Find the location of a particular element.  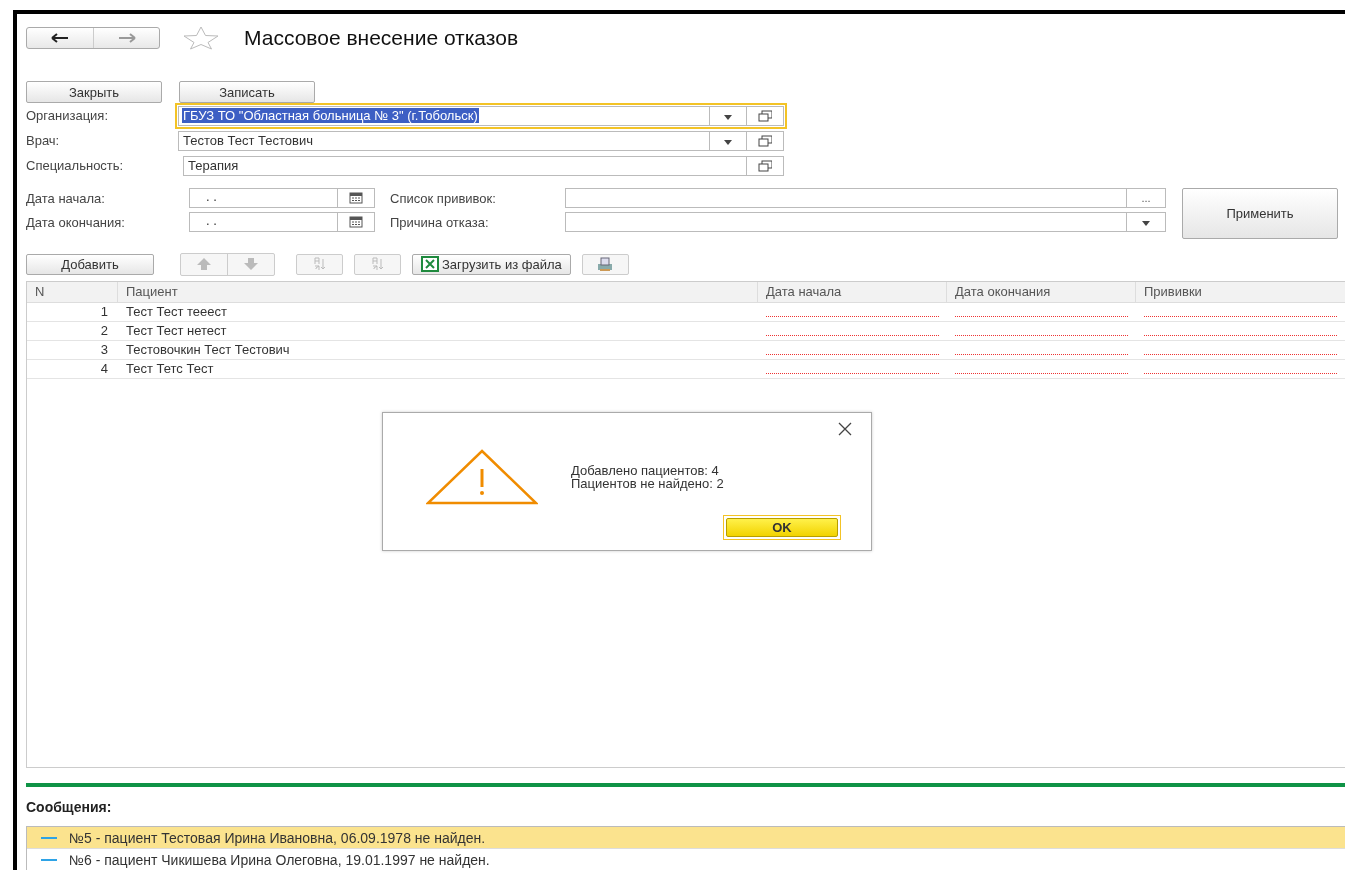

load-from-file-button: Загрузить из файла is located at coordinates (491, 264).